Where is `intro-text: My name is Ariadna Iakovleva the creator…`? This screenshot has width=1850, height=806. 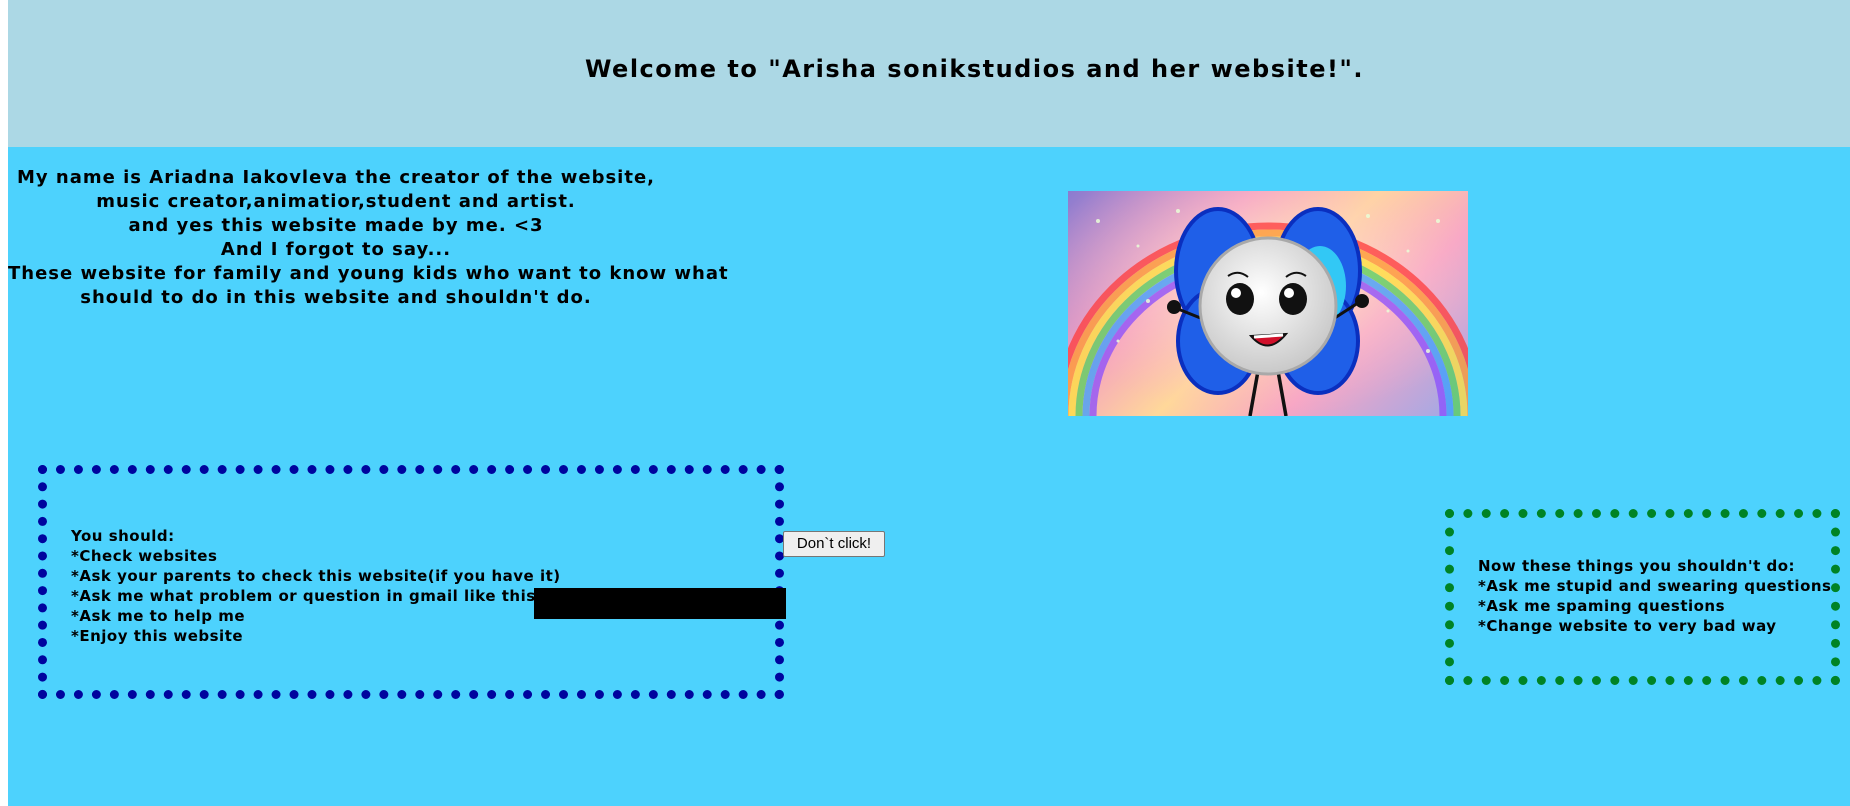 intro-text: My name is Ariadna Iakovleva the creator… is located at coordinates (368, 238).